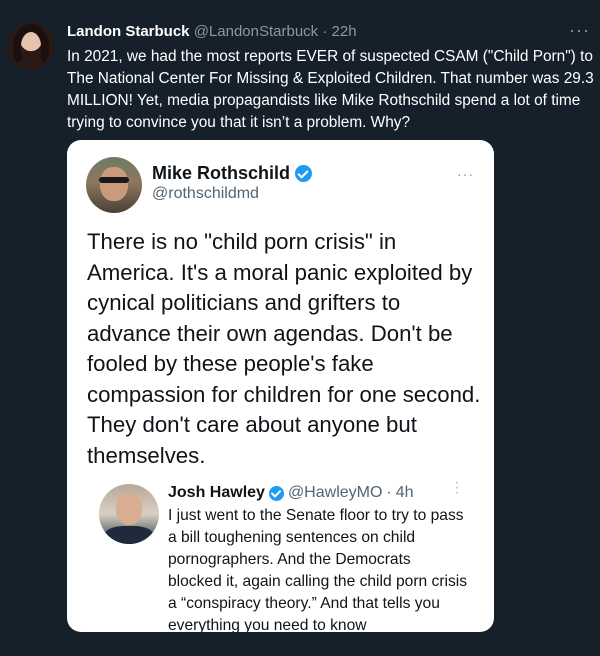  I want to click on quoted-author-name: Josh Hawley, so click(216, 492).